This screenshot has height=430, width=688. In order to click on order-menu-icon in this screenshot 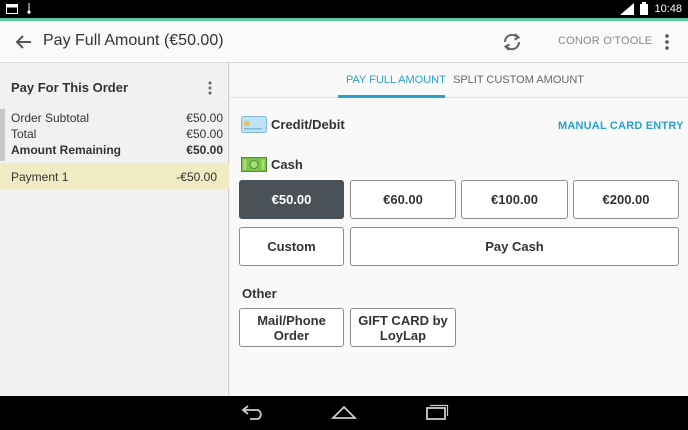, I will do `click(210, 88)`.